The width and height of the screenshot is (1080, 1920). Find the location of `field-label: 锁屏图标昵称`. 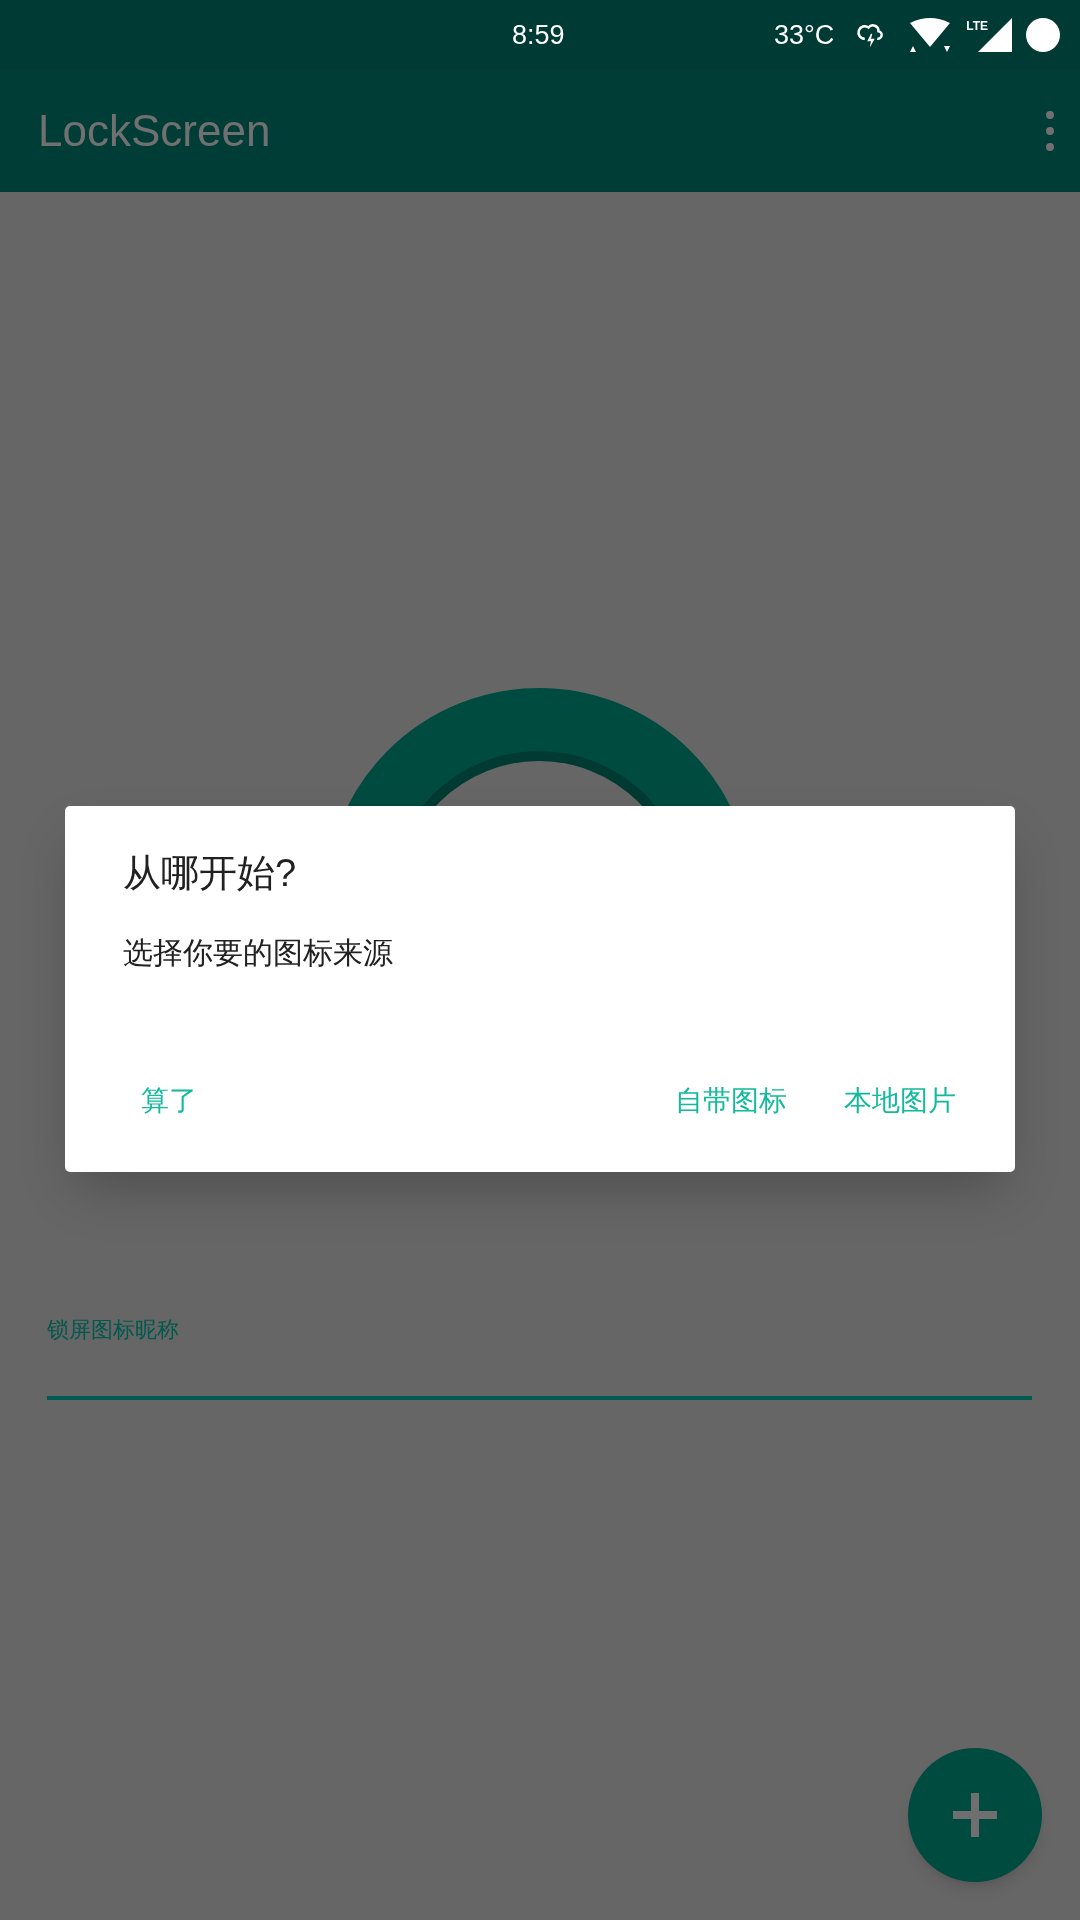

field-label: 锁屏图标昵称 is located at coordinates (113, 1330).